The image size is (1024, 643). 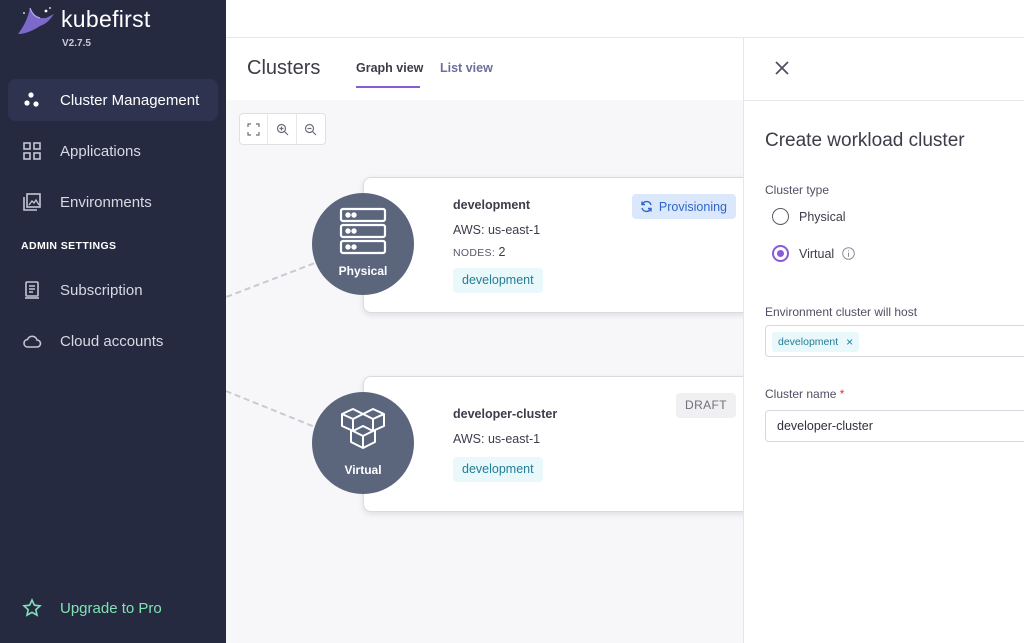 I want to click on sidebar-item-applications: Applications, so click(x=113, y=151).